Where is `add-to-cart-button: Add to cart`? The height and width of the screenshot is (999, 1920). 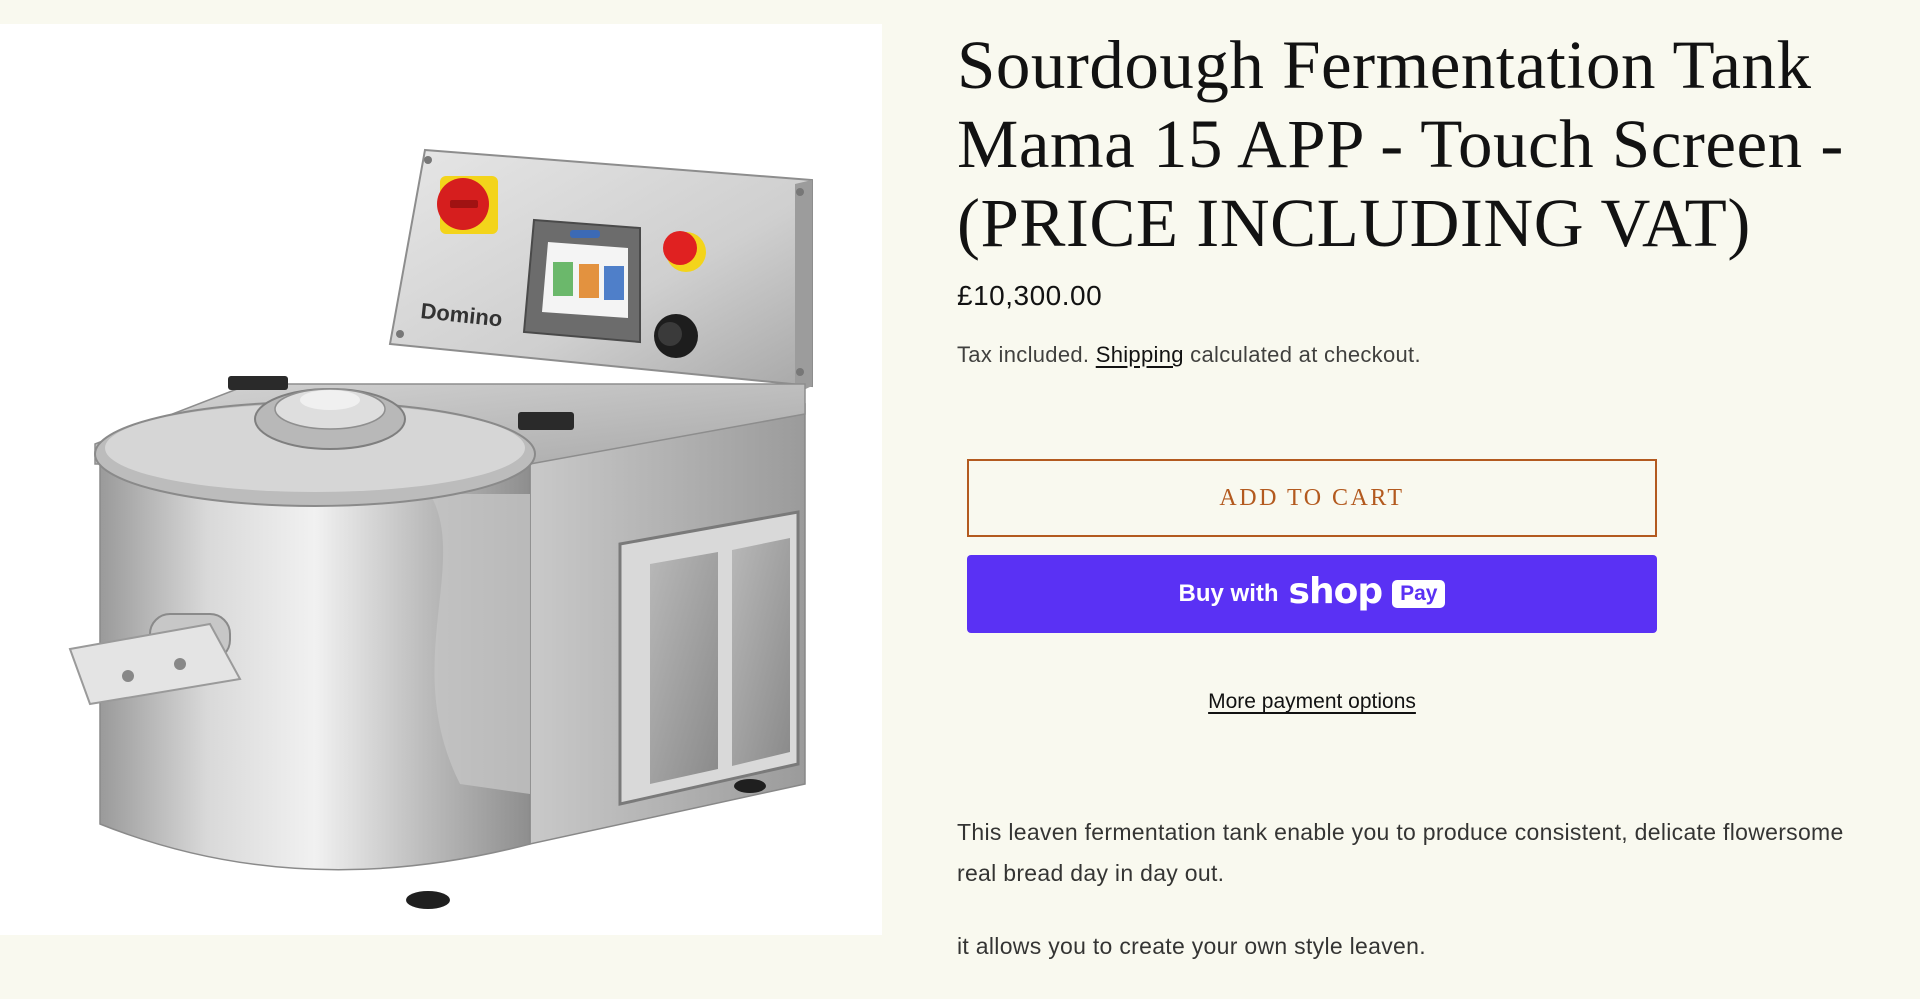
add-to-cart-button: Add to cart is located at coordinates (1312, 498).